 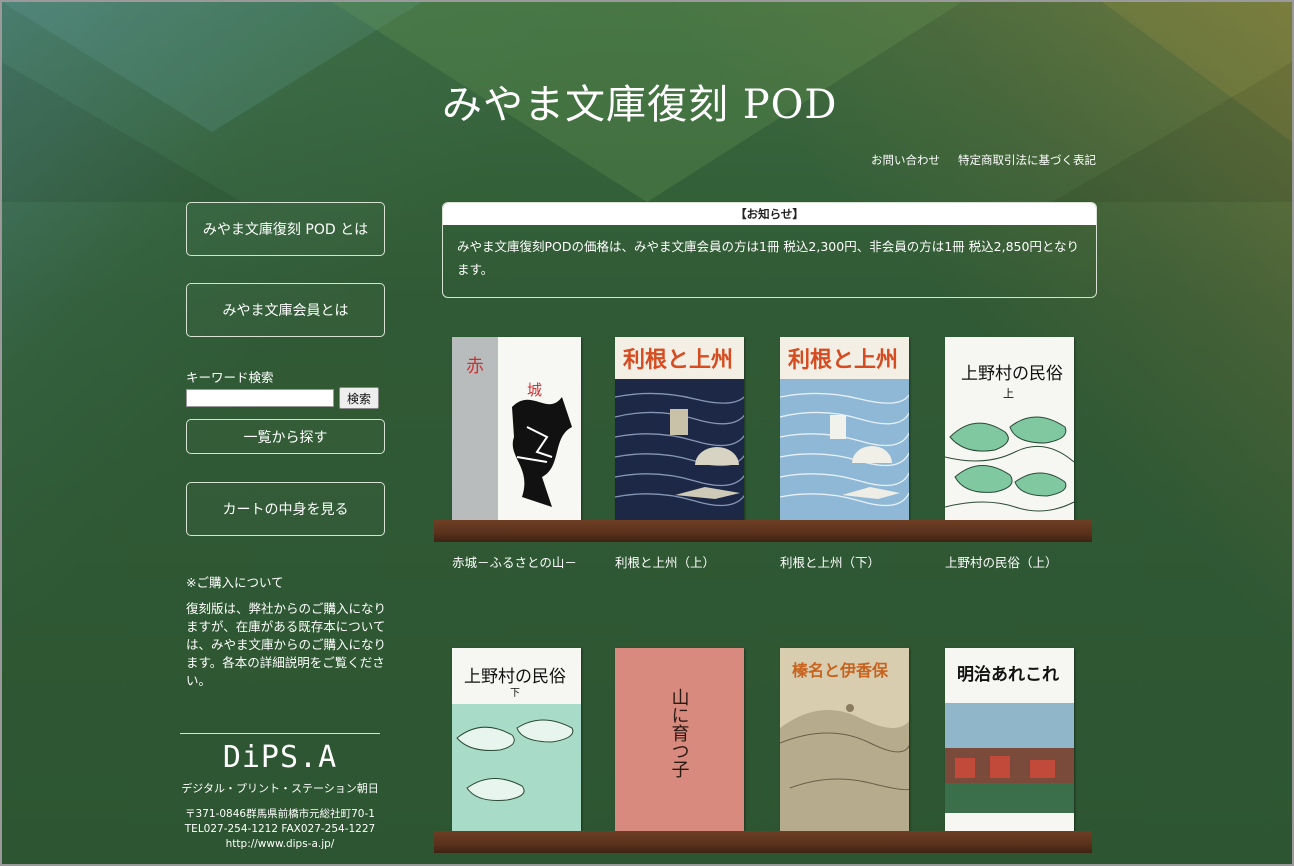 I want to click on cover-title-text: 榛名と伊香保, so click(x=840, y=670).